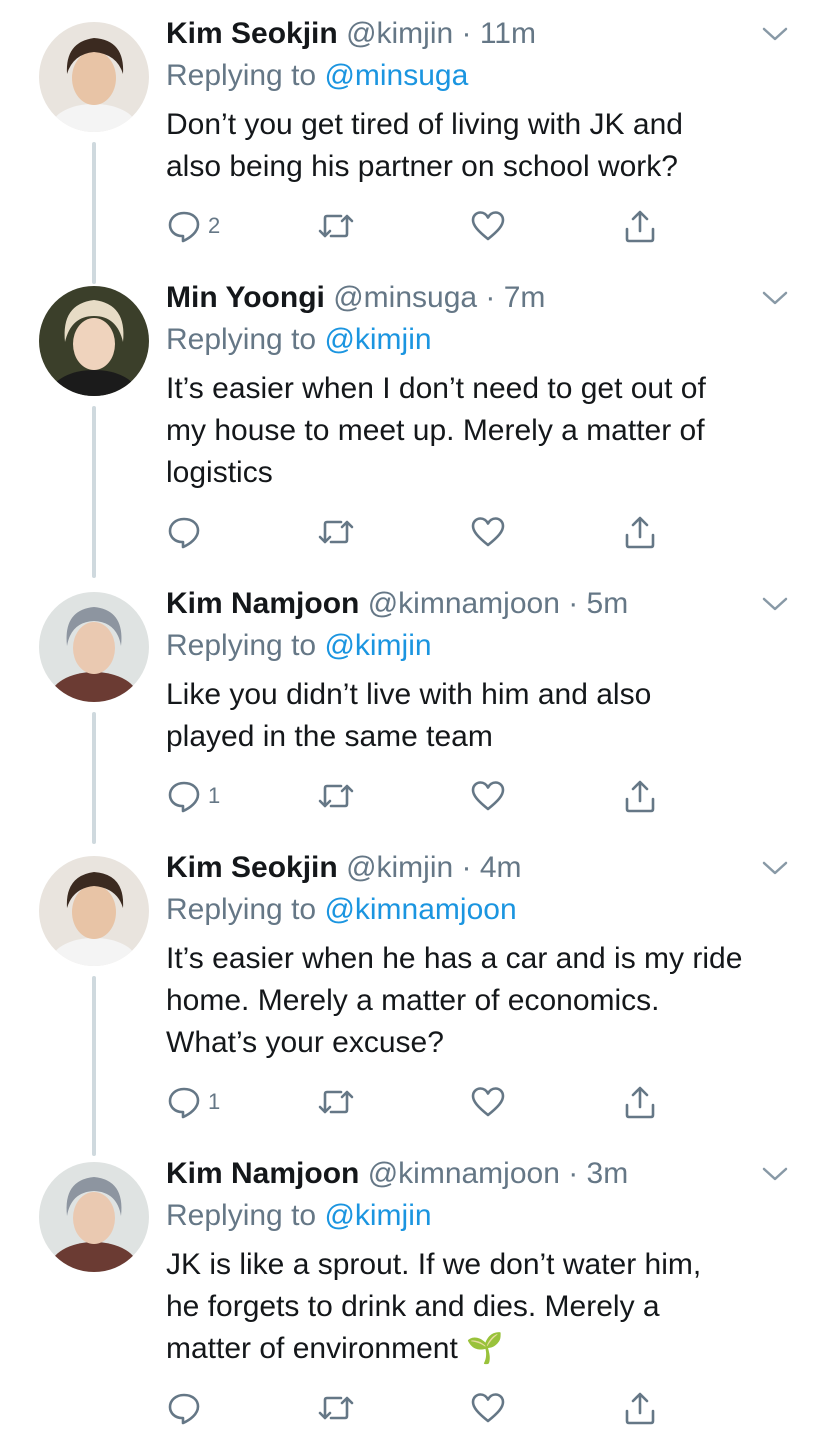 The image size is (828, 1441). I want to click on reply-button: 2, so click(193, 226).